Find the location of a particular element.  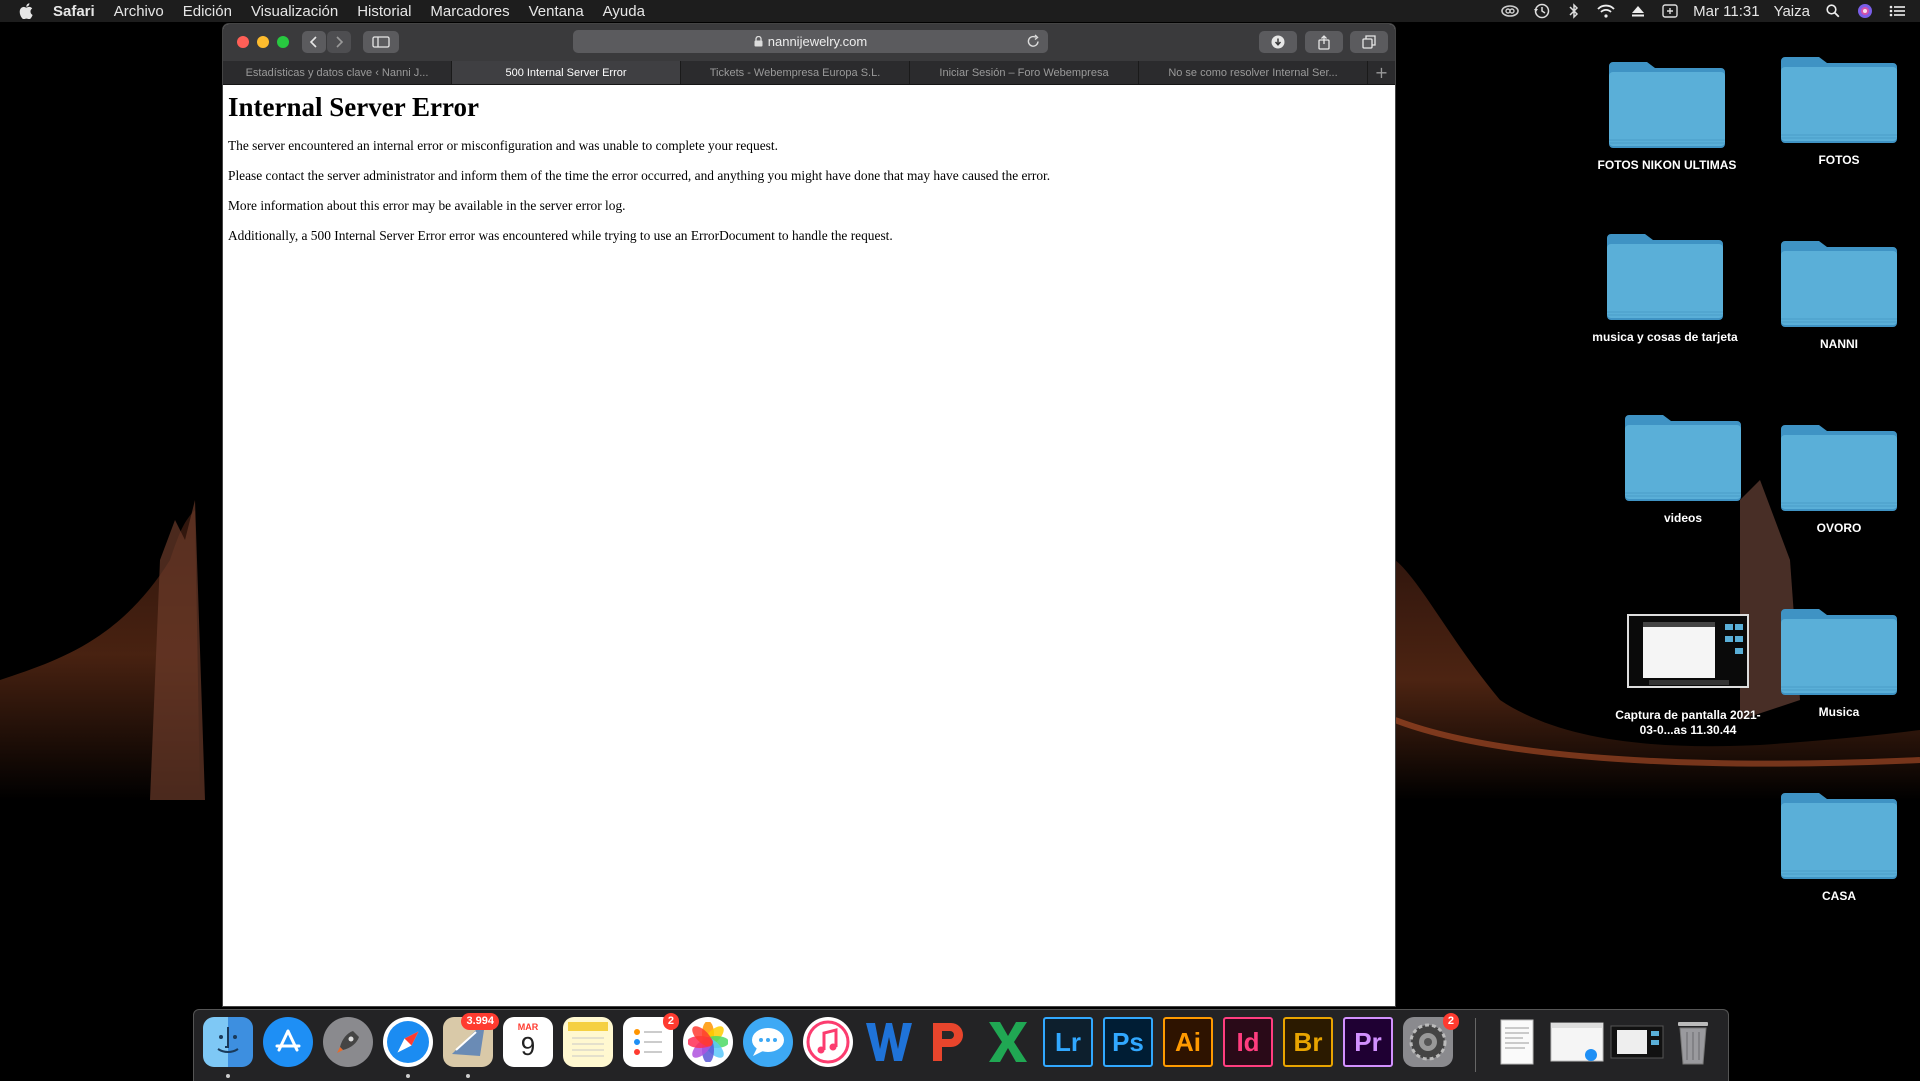

desktop-folder-musica-tarjeta: musica y cosas de tarjeta is located at coordinates (1665, 286).